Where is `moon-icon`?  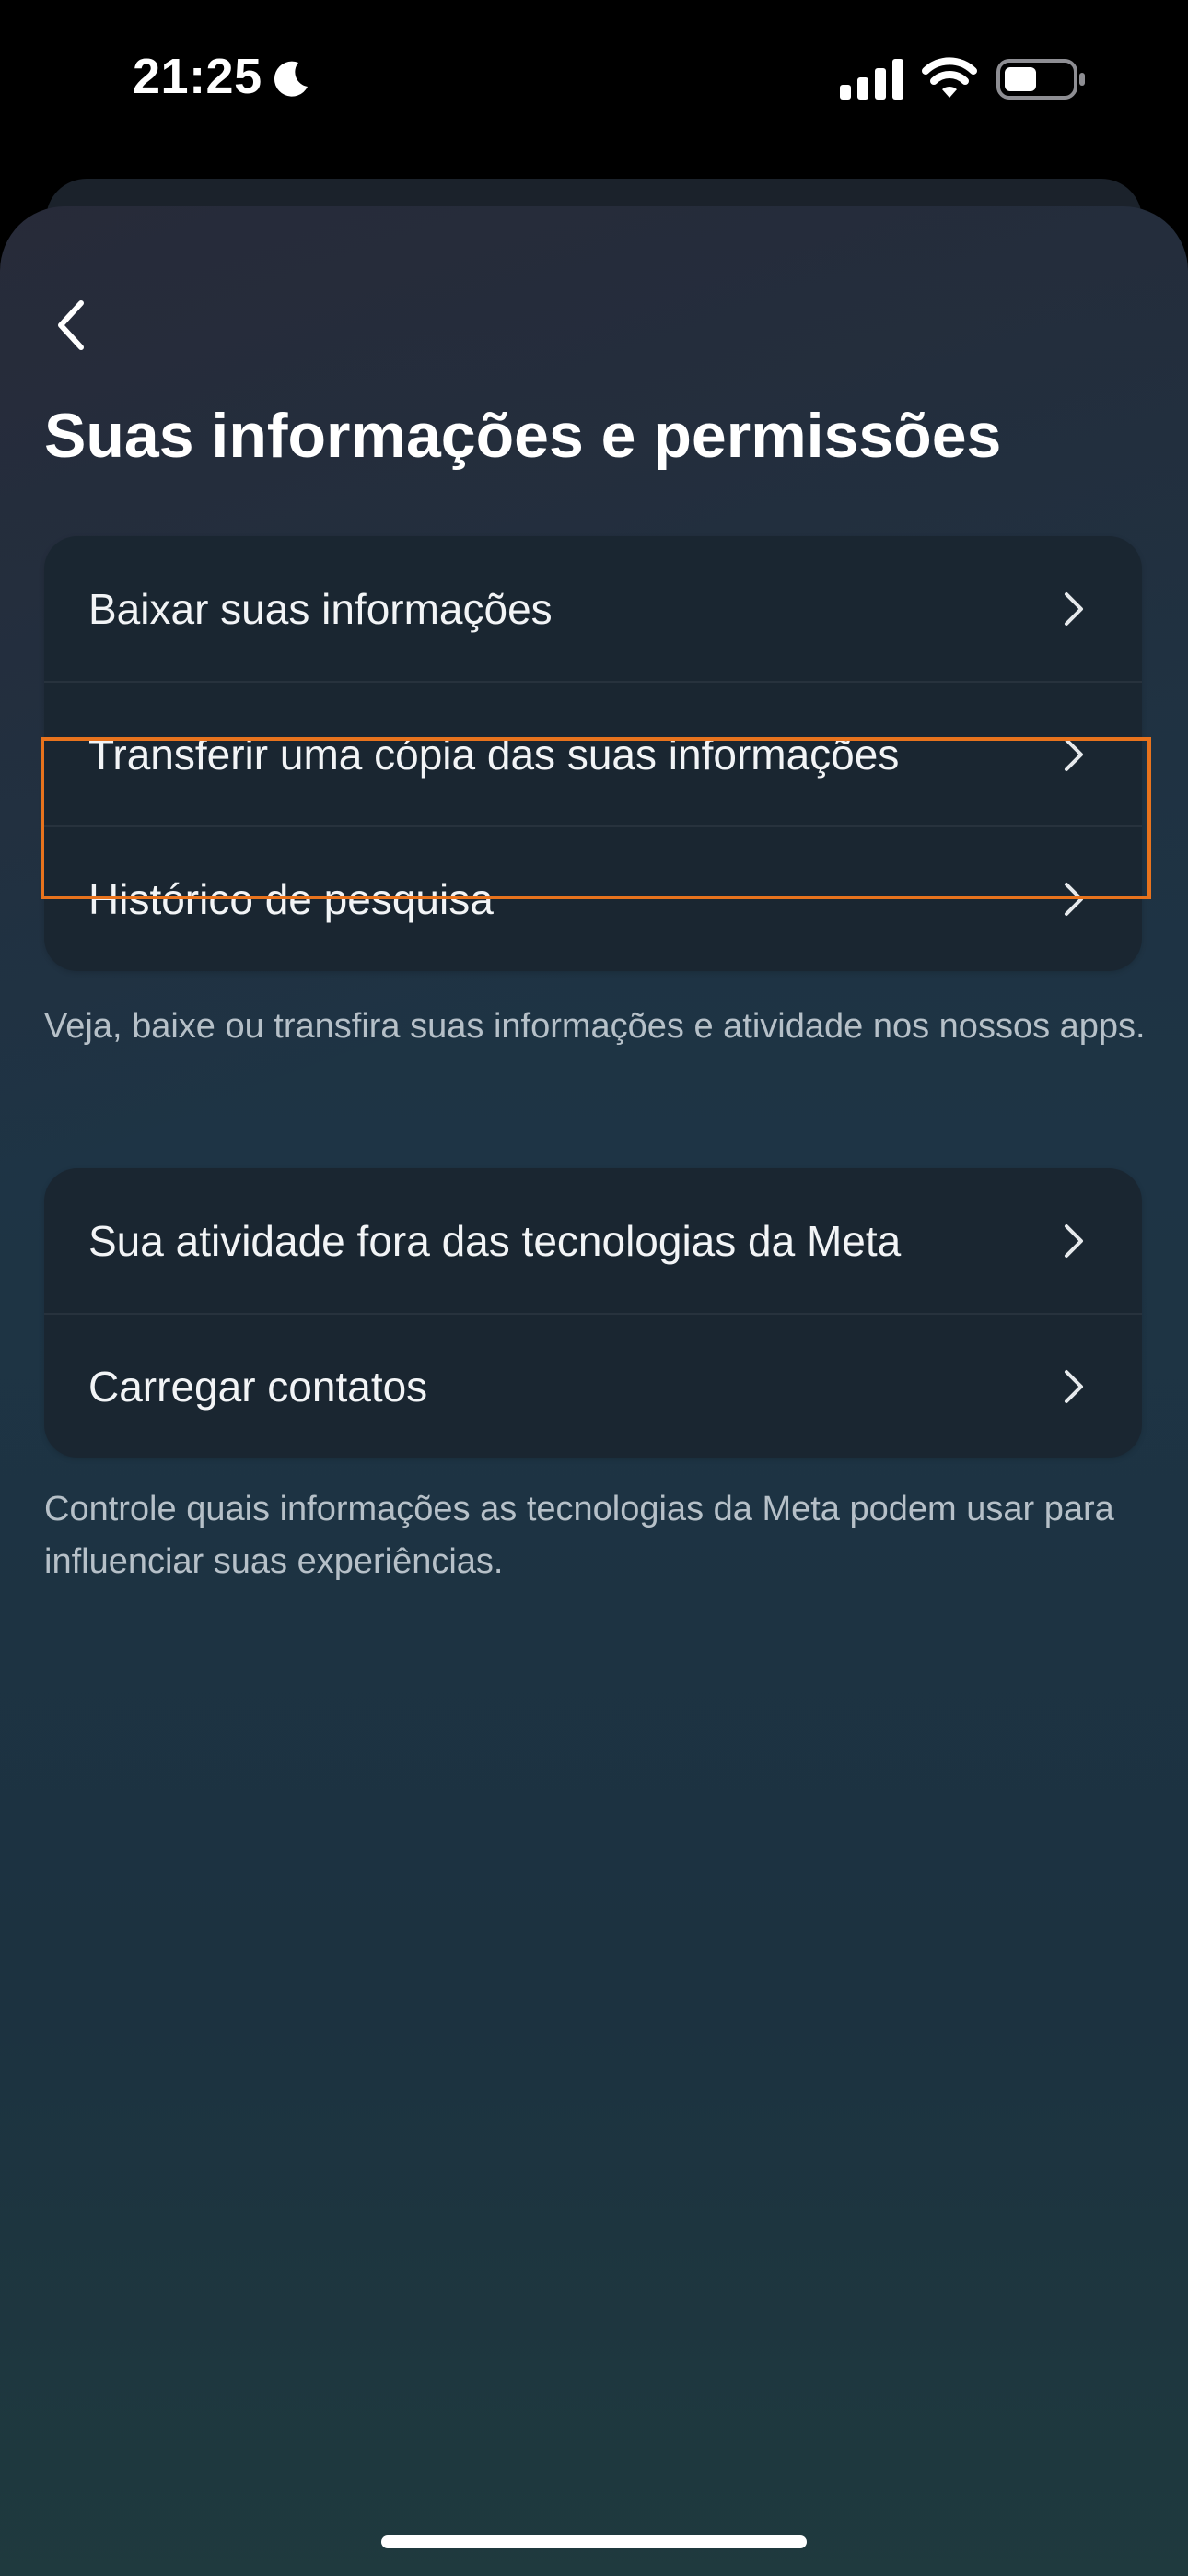
moon-icon is located at coordinates (291, 79).